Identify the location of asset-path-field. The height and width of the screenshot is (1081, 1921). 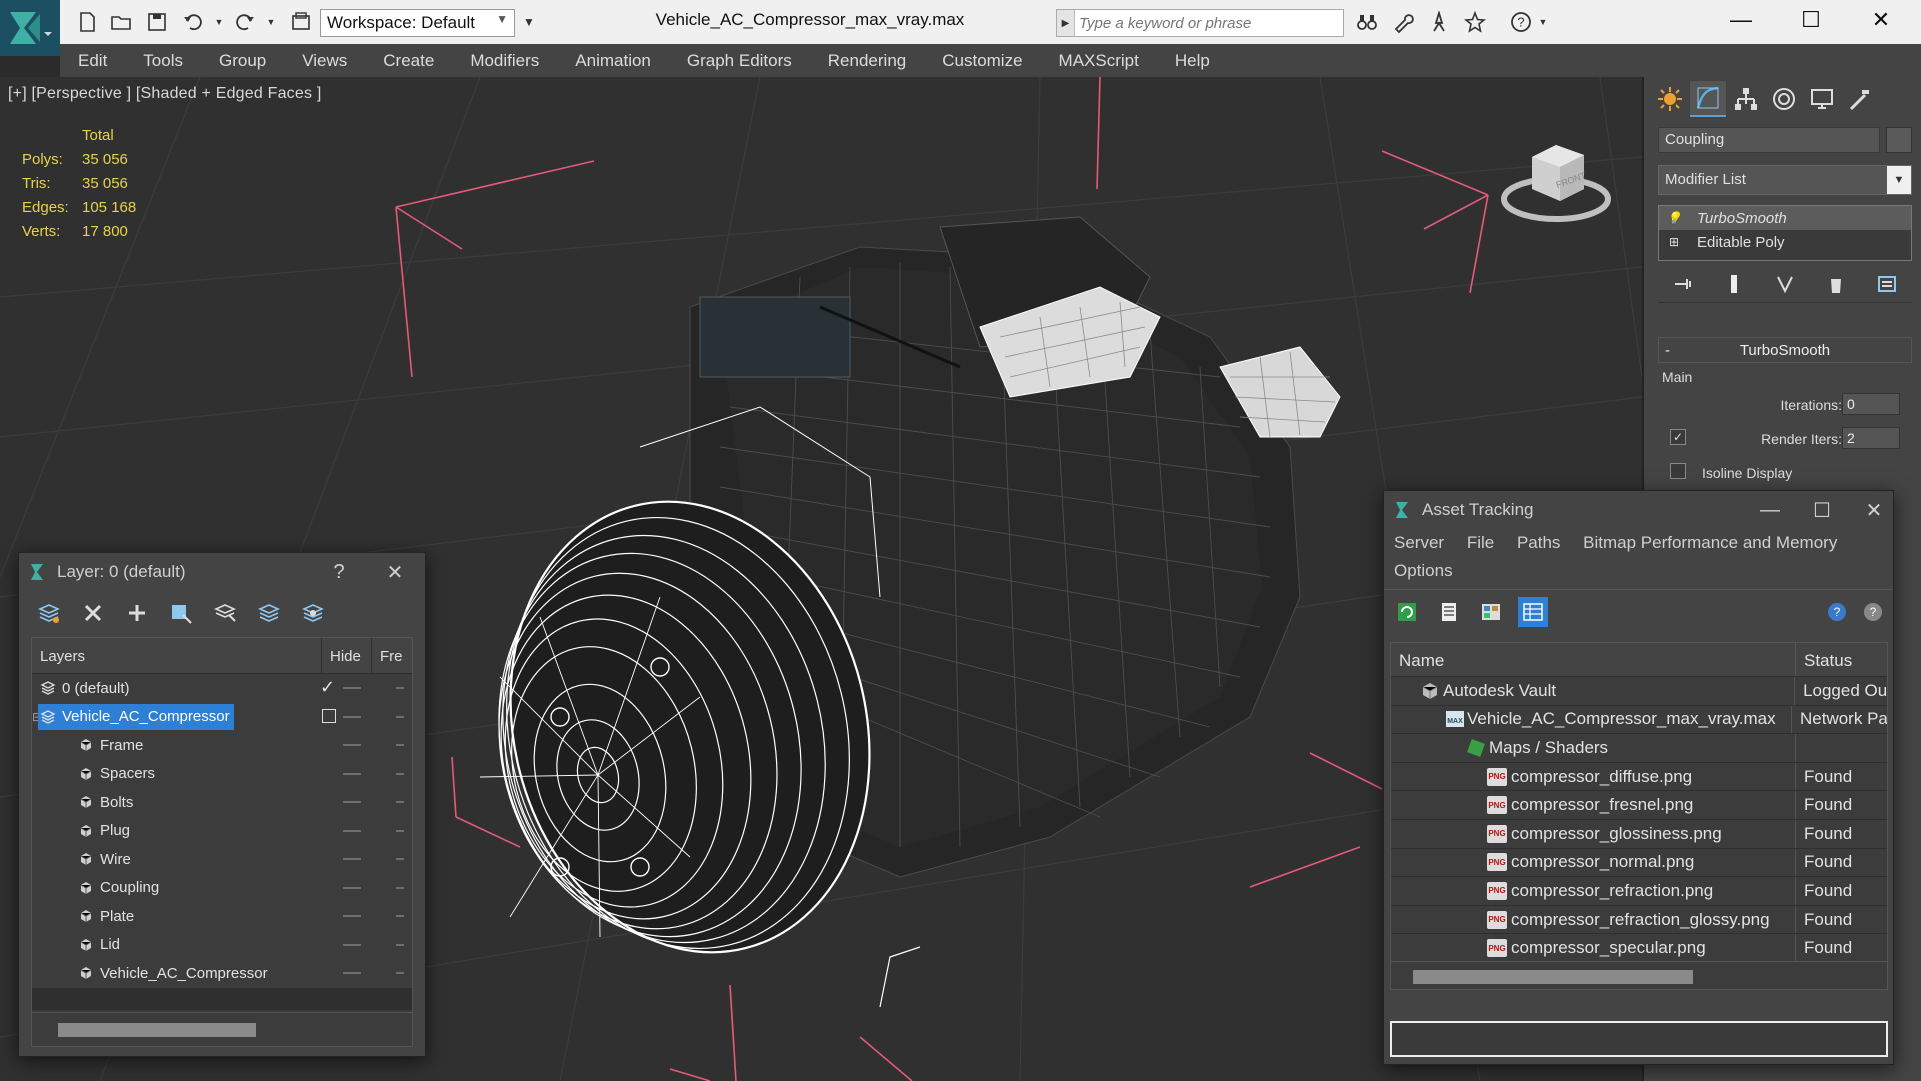
(1639, 1039).